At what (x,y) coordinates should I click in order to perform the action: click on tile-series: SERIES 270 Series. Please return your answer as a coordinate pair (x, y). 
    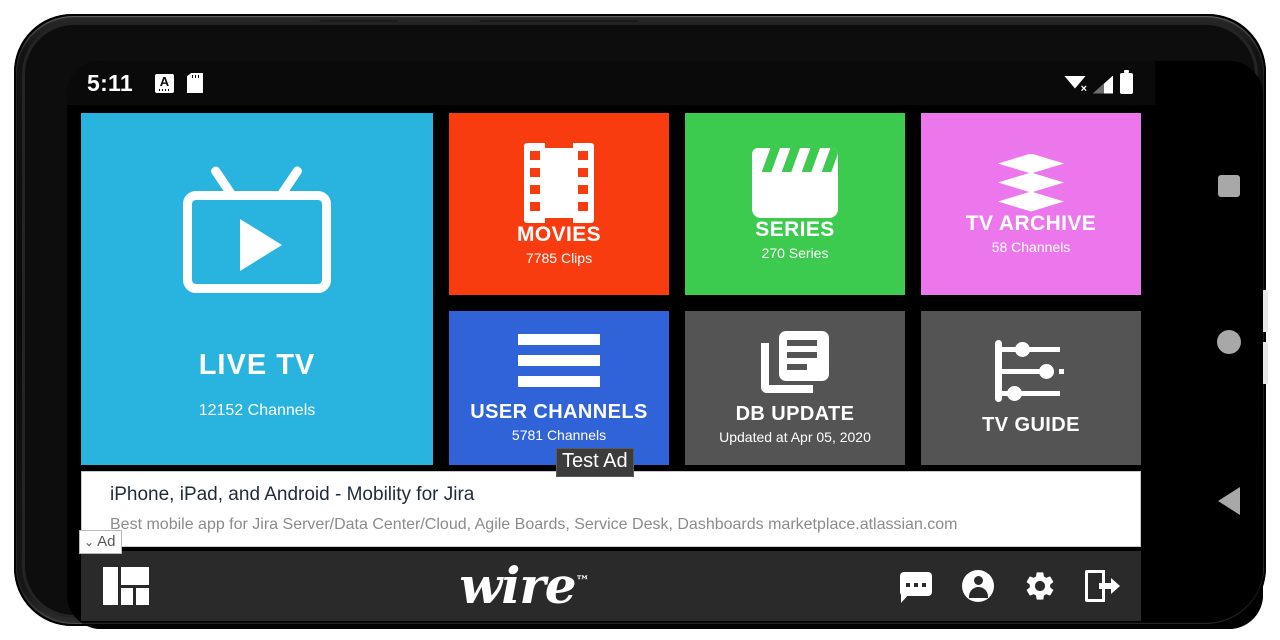
    Looking at the image, I should click on (795, 204).